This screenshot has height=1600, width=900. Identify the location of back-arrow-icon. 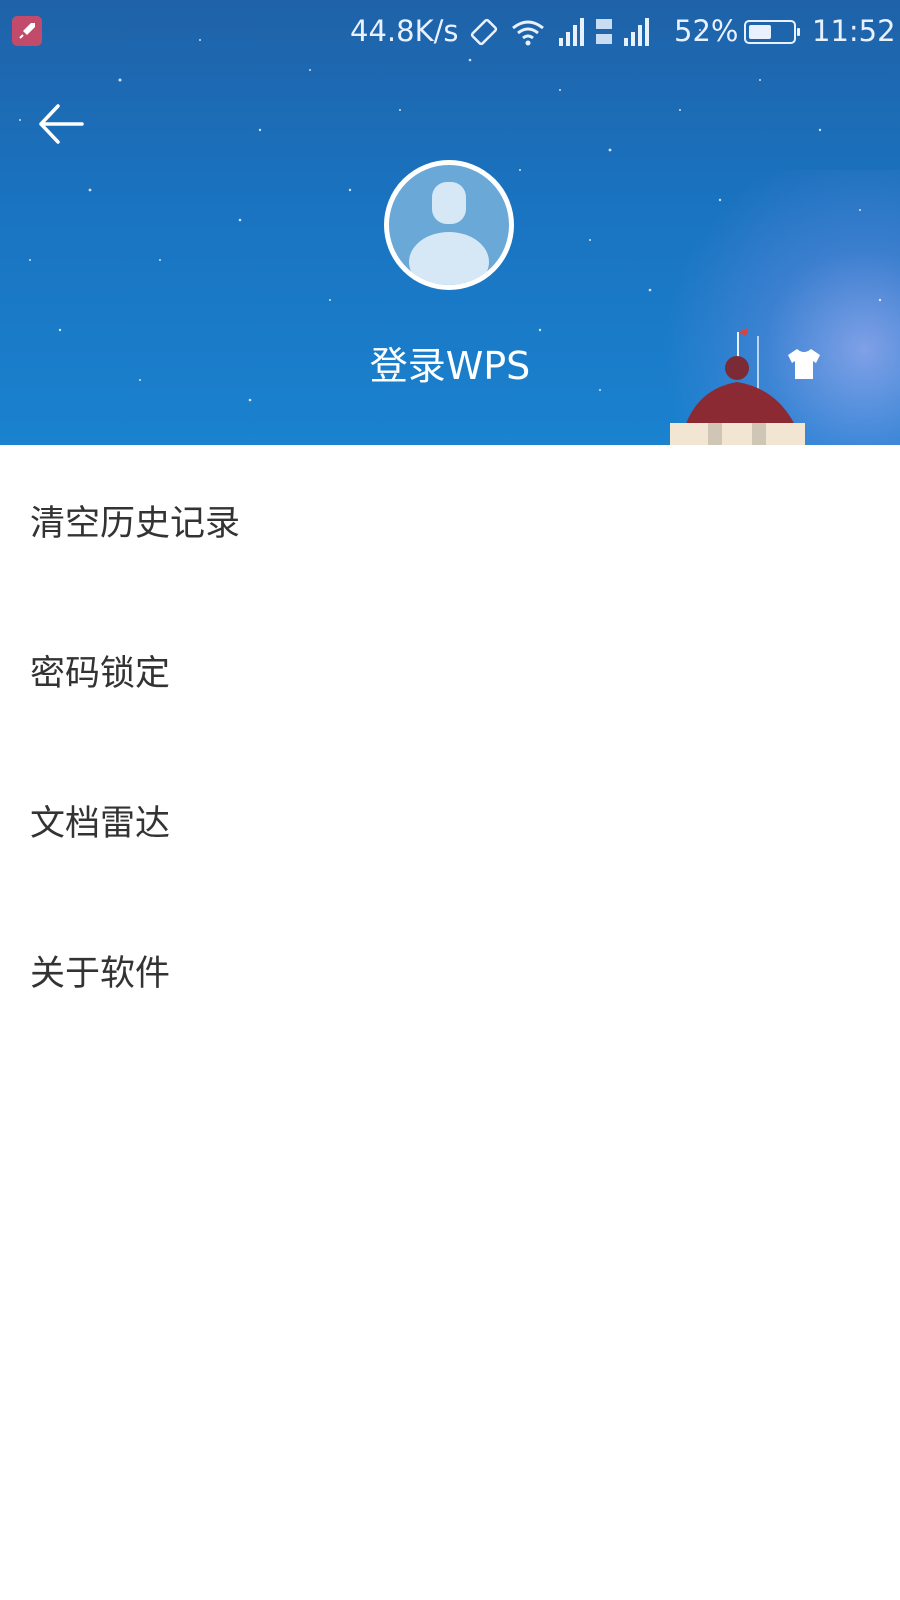
(61, 125).